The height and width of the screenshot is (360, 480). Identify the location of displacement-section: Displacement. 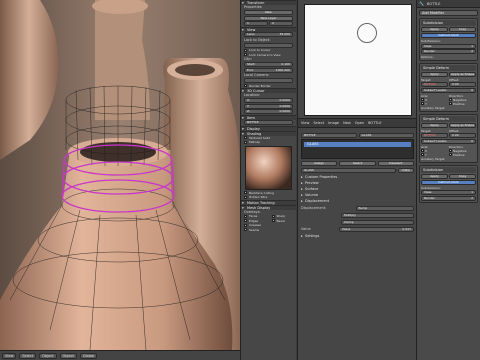
(357, 201).